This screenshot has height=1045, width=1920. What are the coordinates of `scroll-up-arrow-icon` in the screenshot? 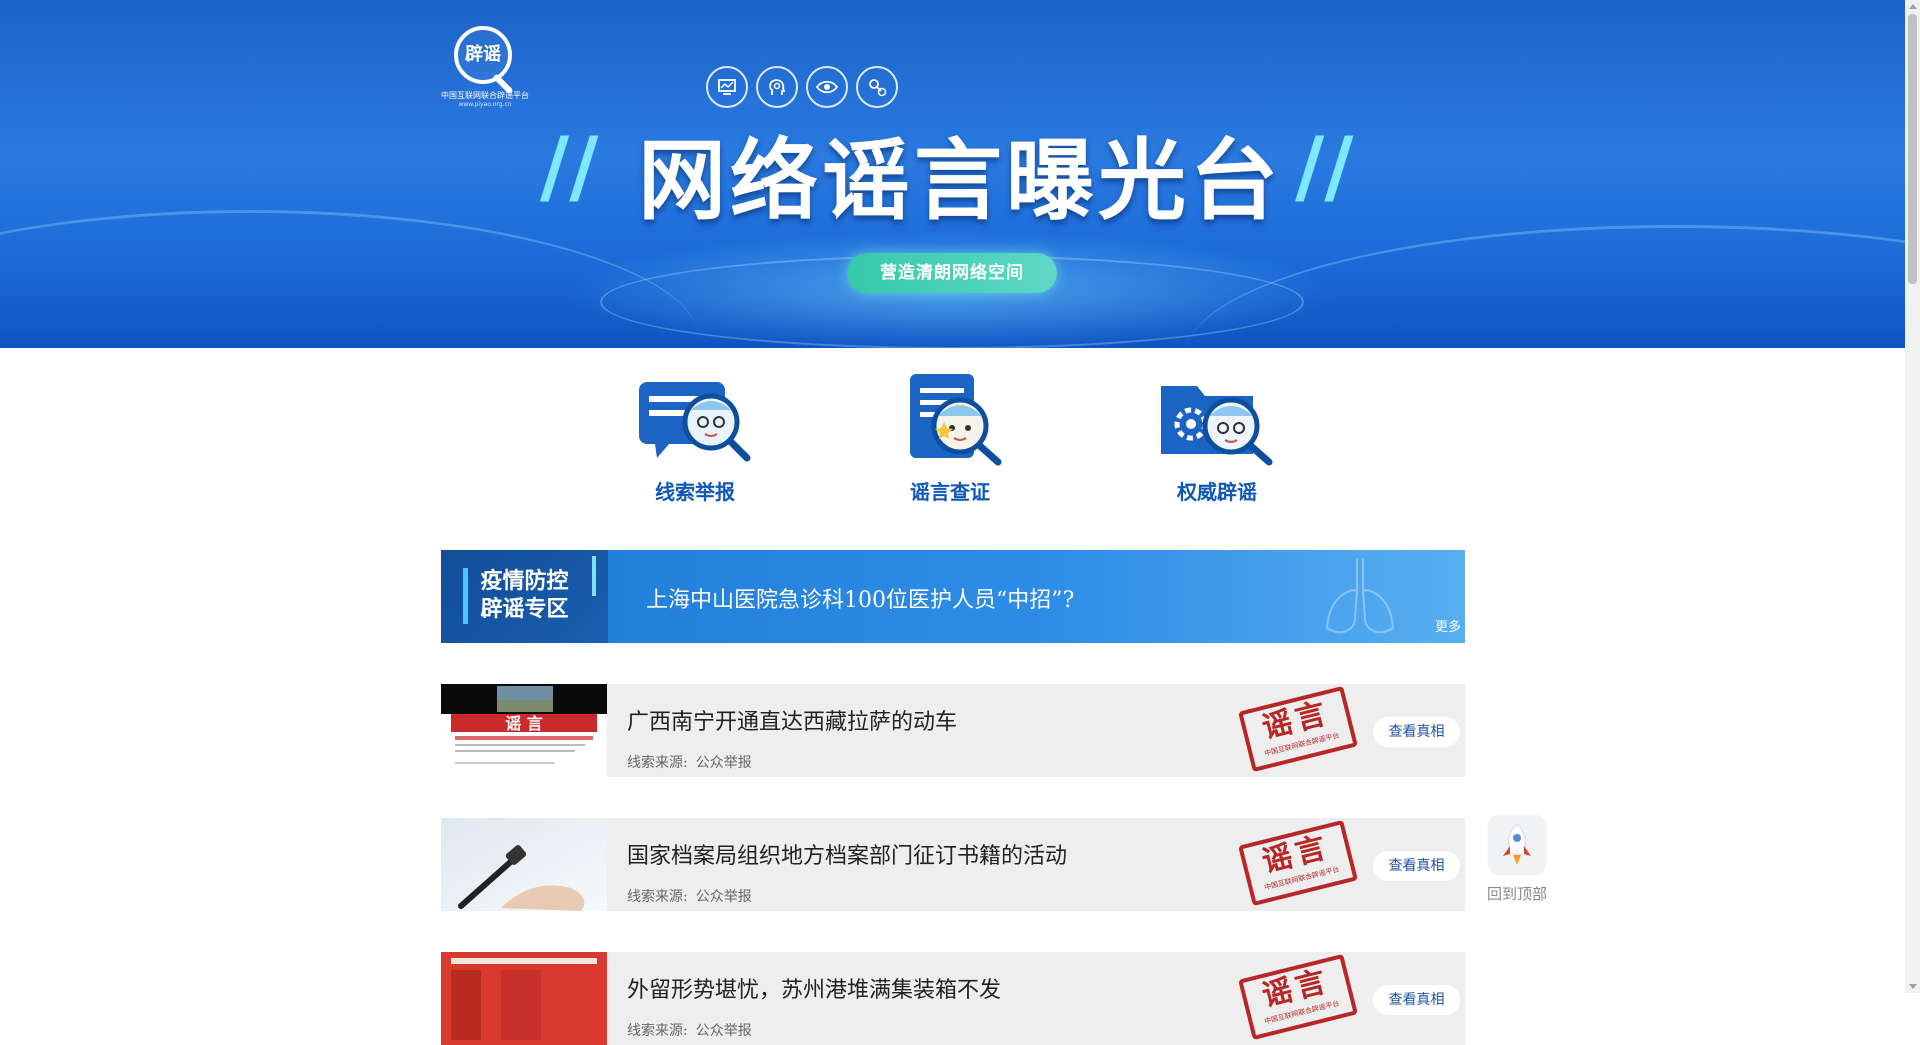 It's located at (1913, 6).